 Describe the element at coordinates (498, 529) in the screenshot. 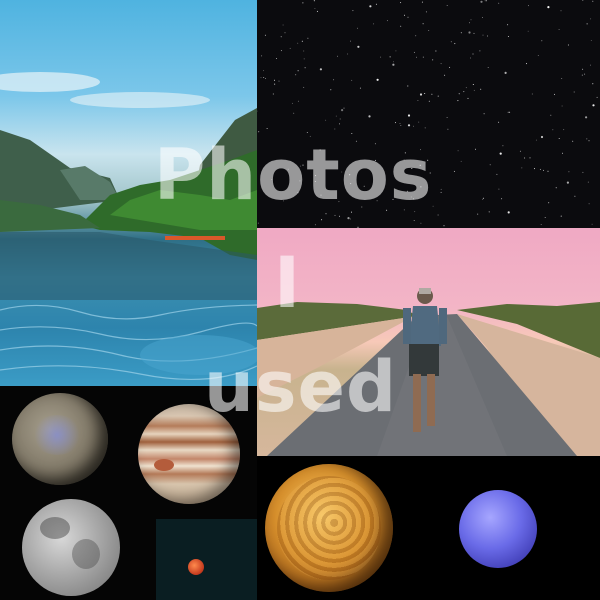

I see `neptune-planet-image` at that location.